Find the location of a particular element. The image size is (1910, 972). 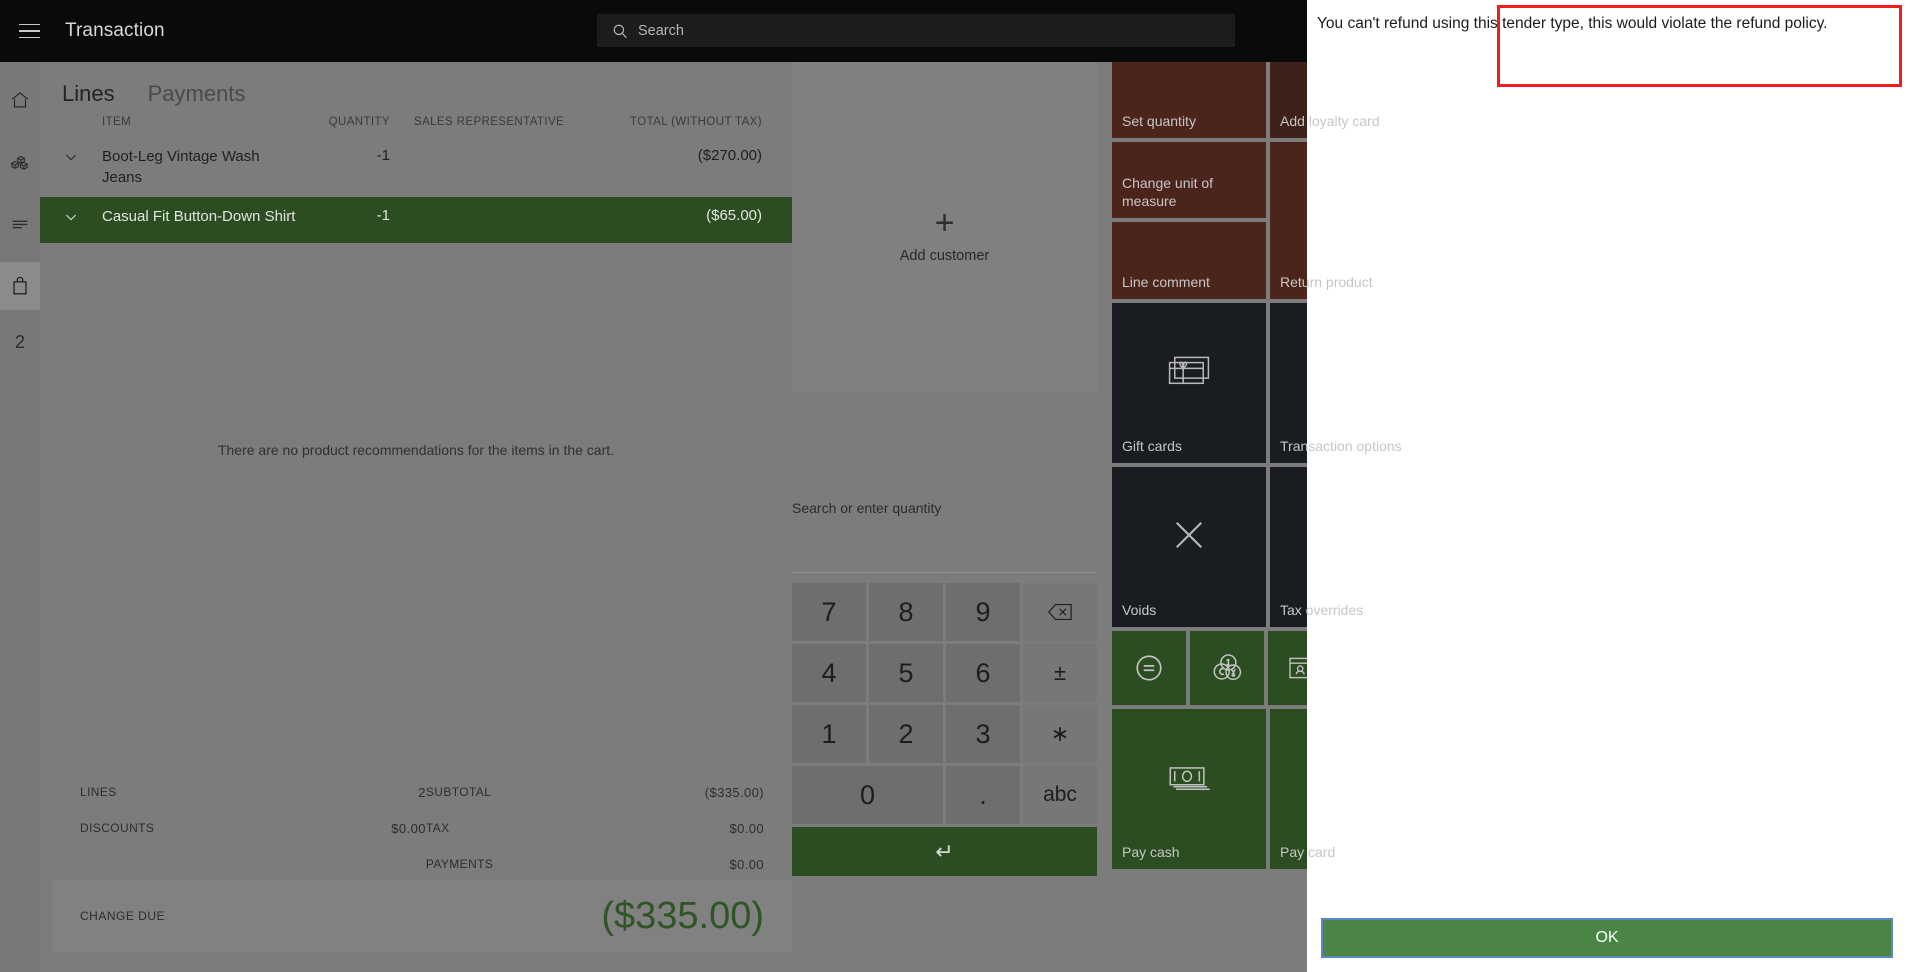

asterisk-key: ∗ is located at coordinates (1060, 734).